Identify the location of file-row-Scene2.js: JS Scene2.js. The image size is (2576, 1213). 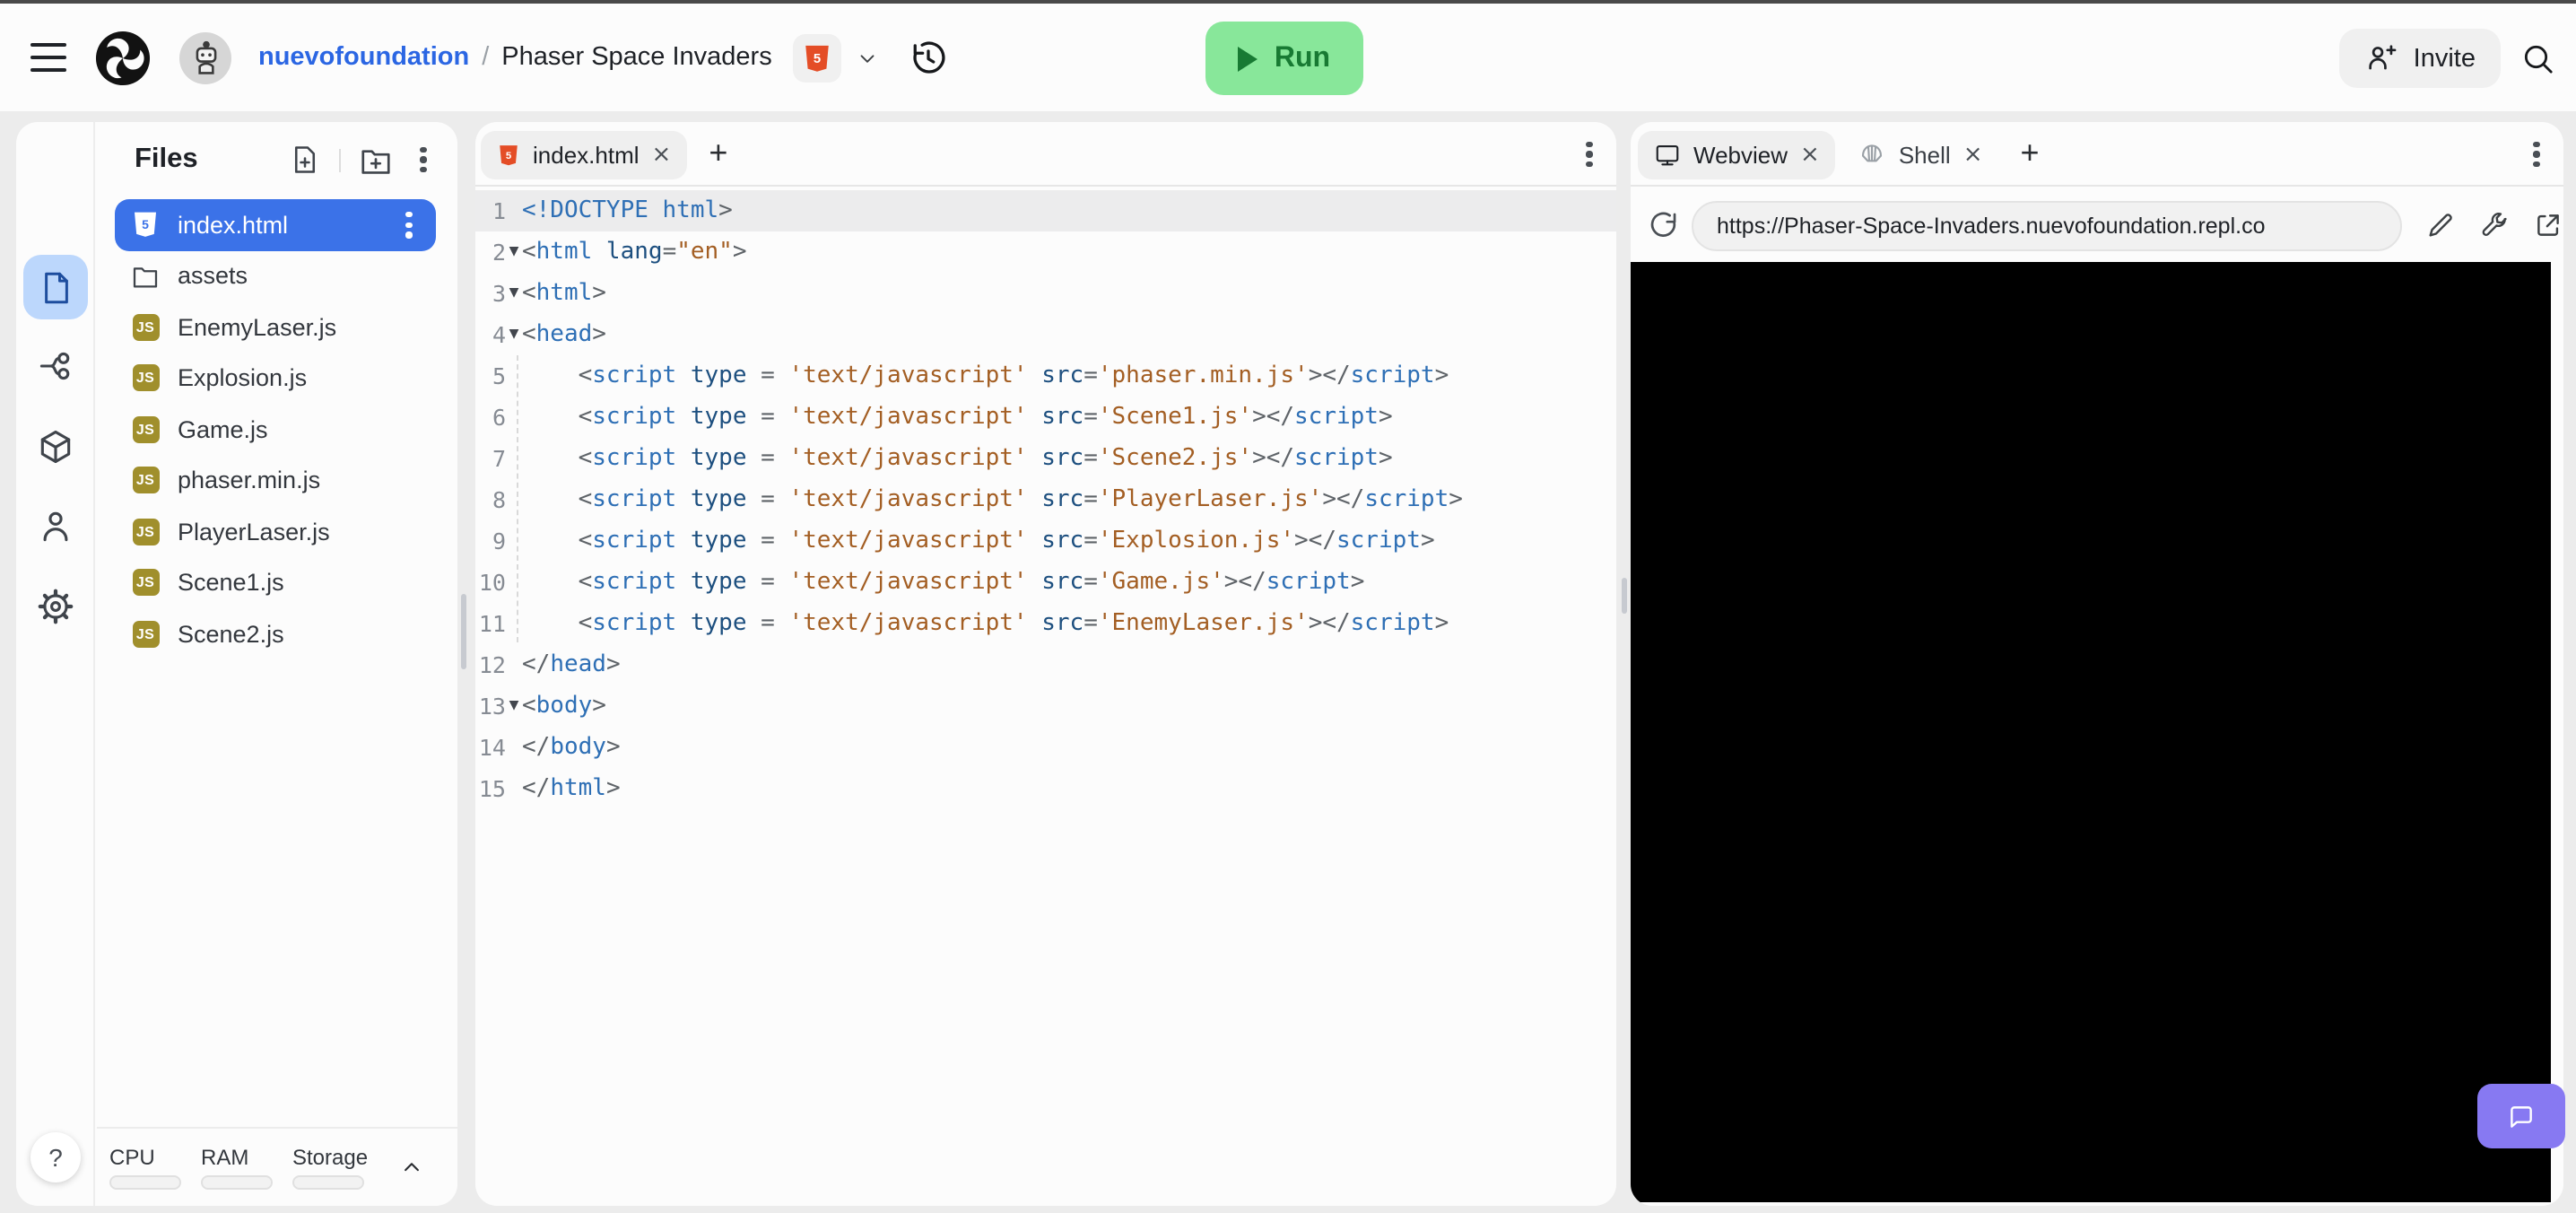
(275, 633).